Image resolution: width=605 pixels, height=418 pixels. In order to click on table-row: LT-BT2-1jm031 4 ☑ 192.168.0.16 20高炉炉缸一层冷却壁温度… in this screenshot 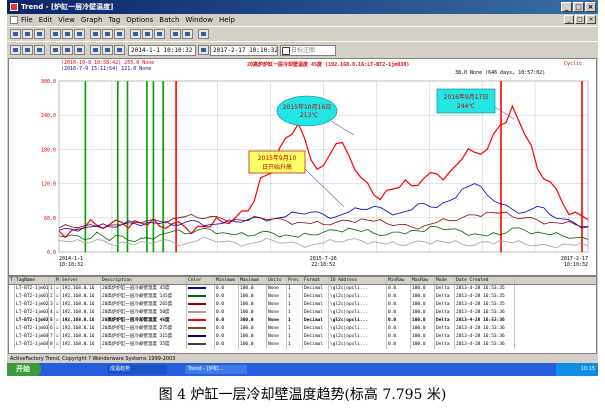, I will do `click(302, 313)`.